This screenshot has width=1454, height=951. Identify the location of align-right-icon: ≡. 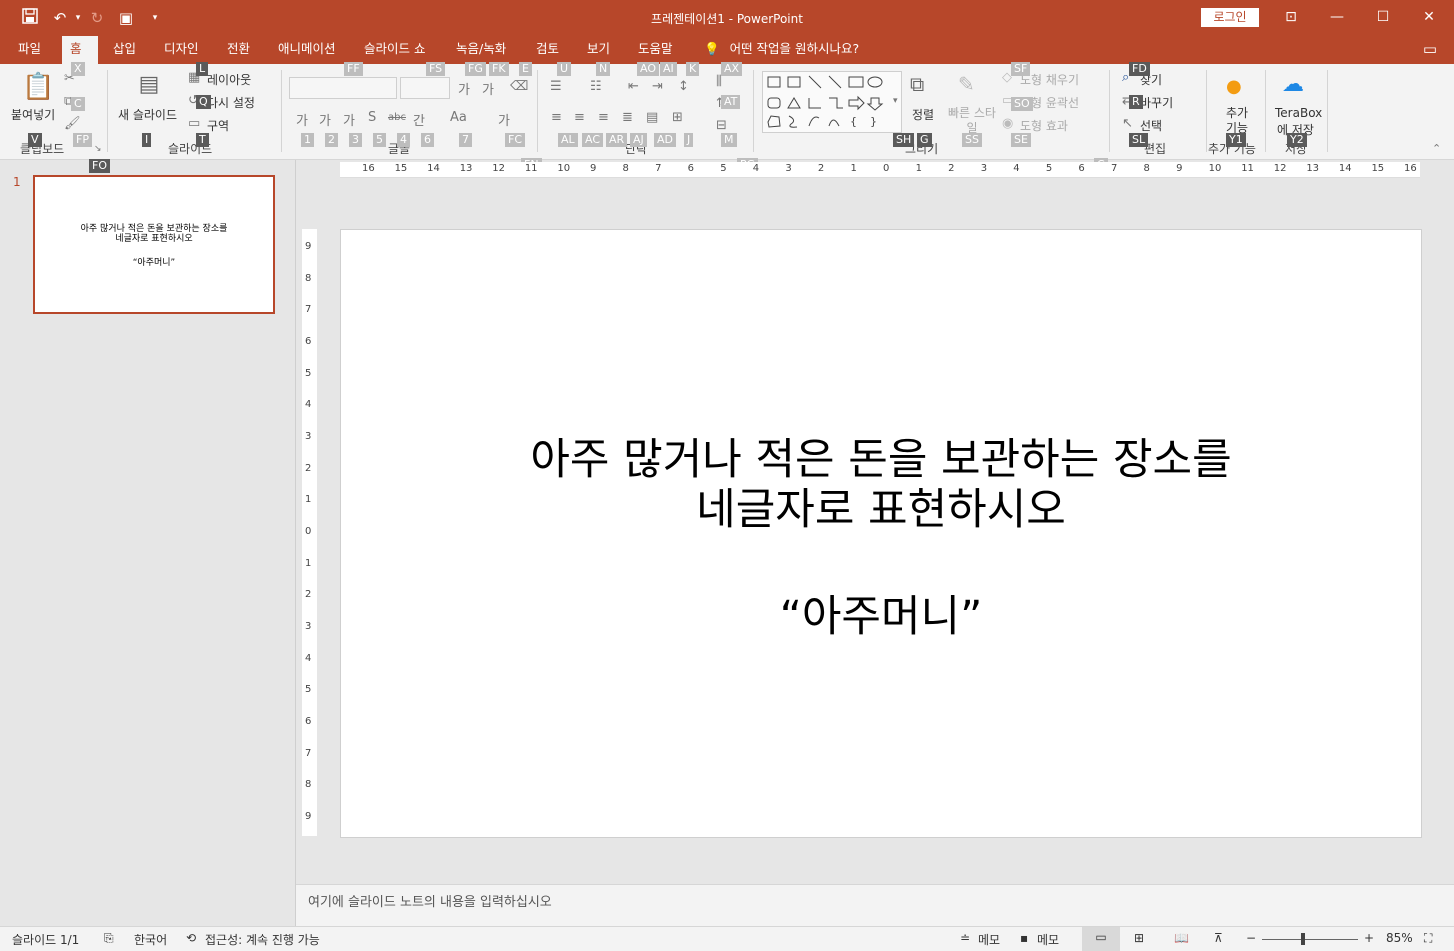
(603, 117).